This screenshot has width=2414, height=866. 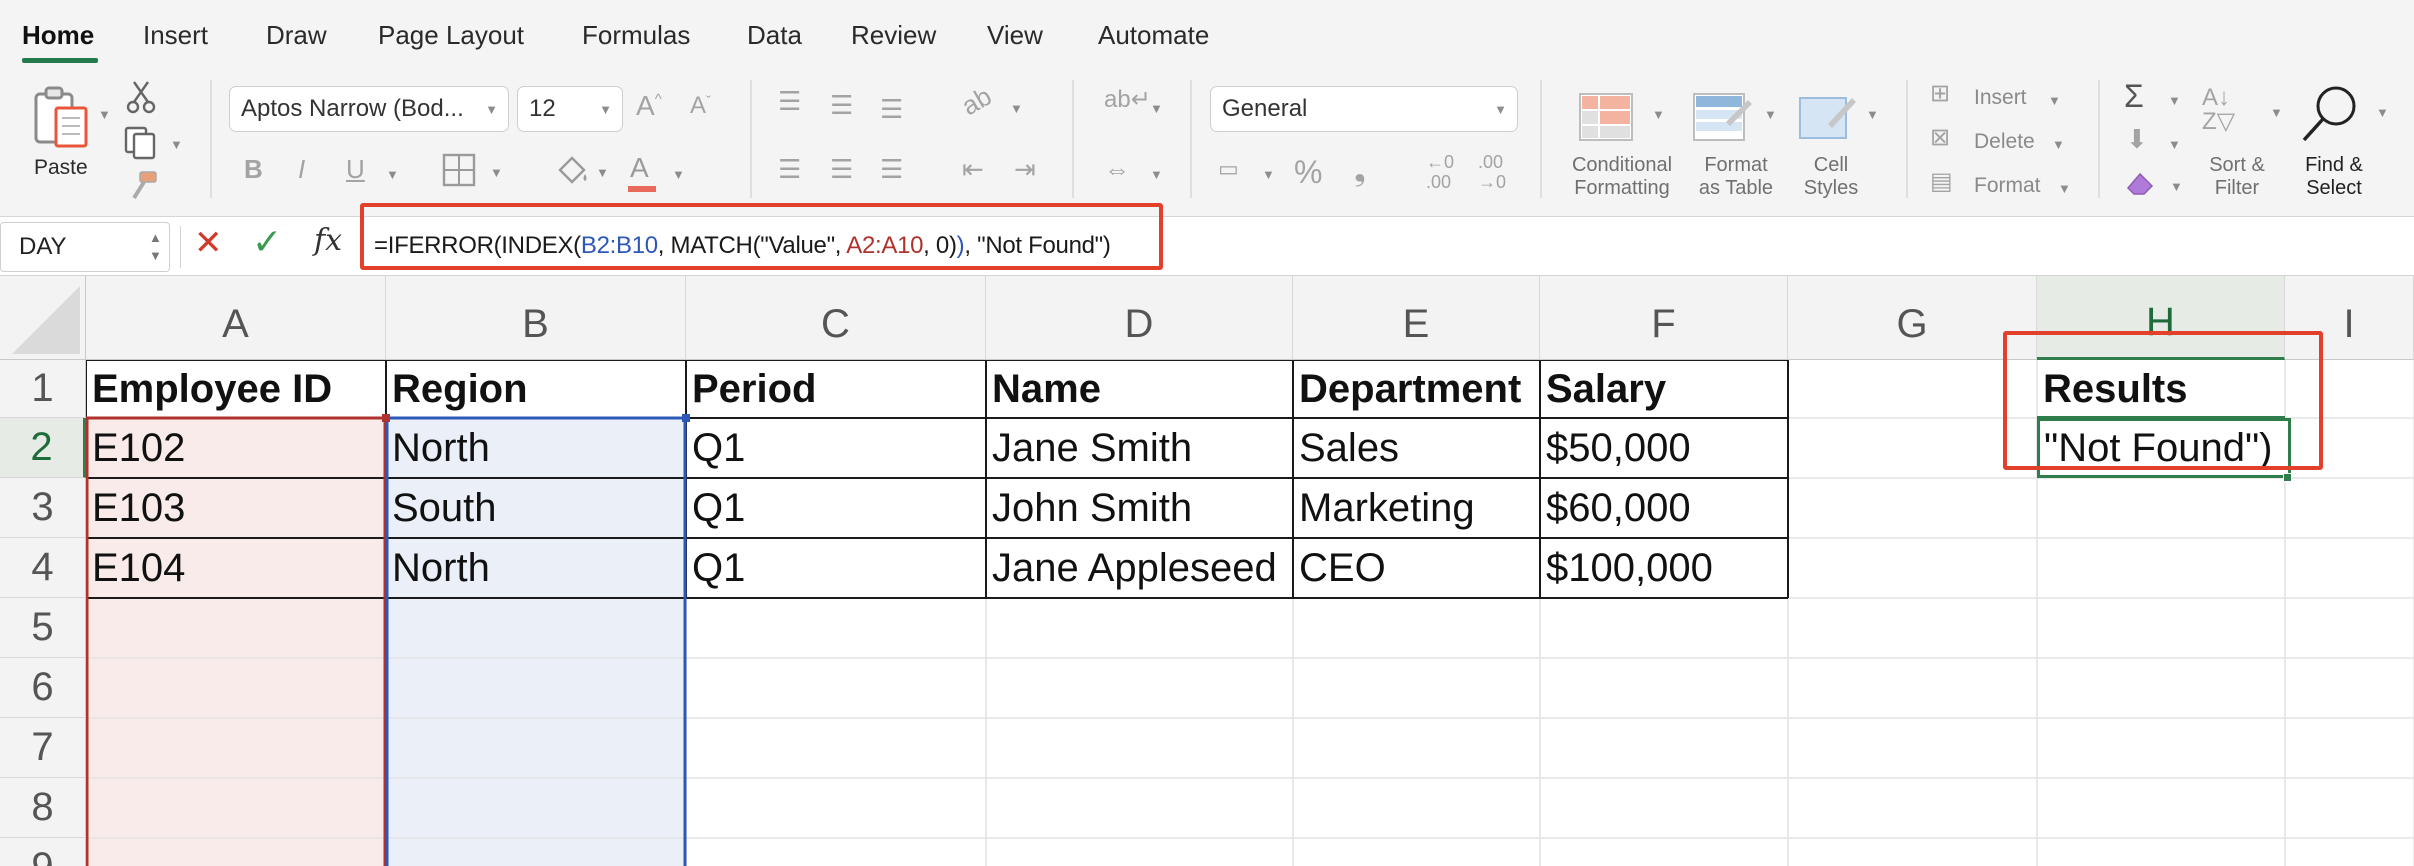 What do you see at coordinates (2347, 143) in the screenshot?
I see `find-select-button: ▼ Find & Select` at bounding box center [2347, 143].